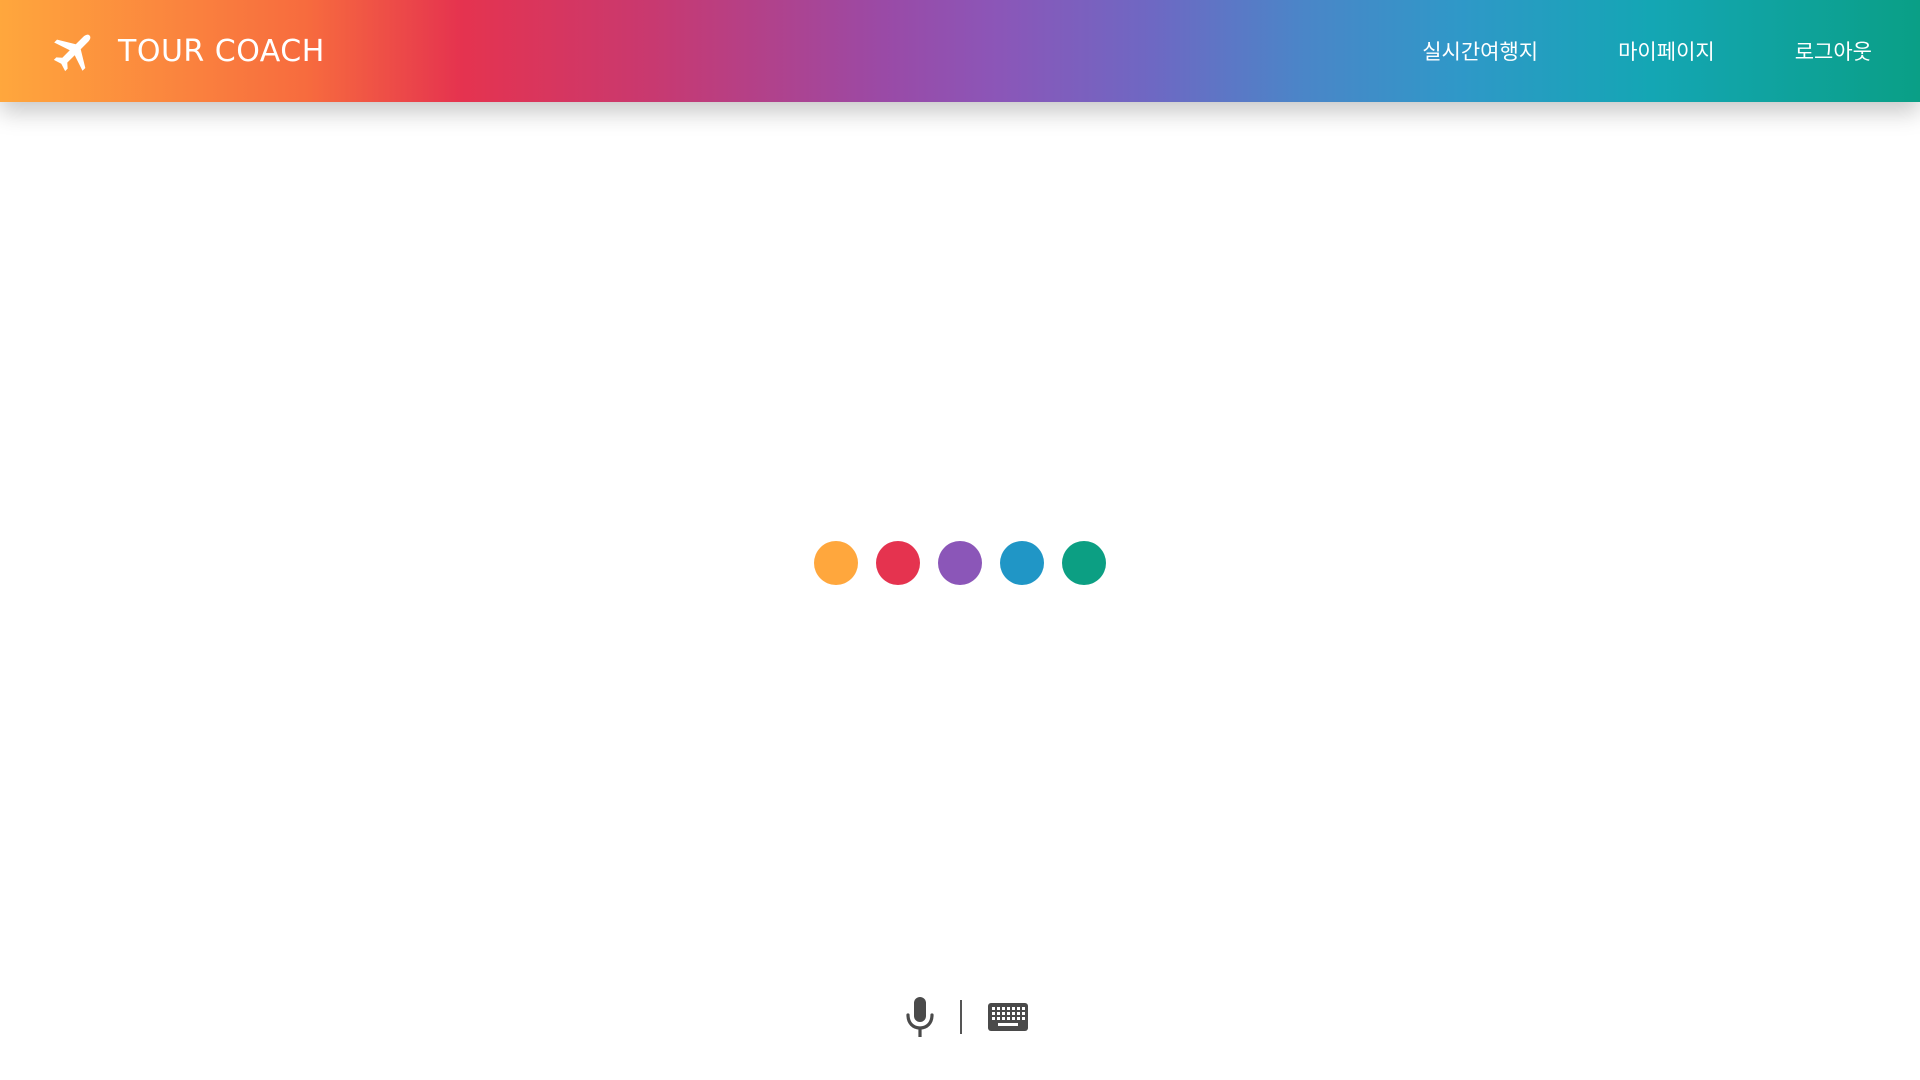  I want to click on loading-indicator, so click(960, 563).